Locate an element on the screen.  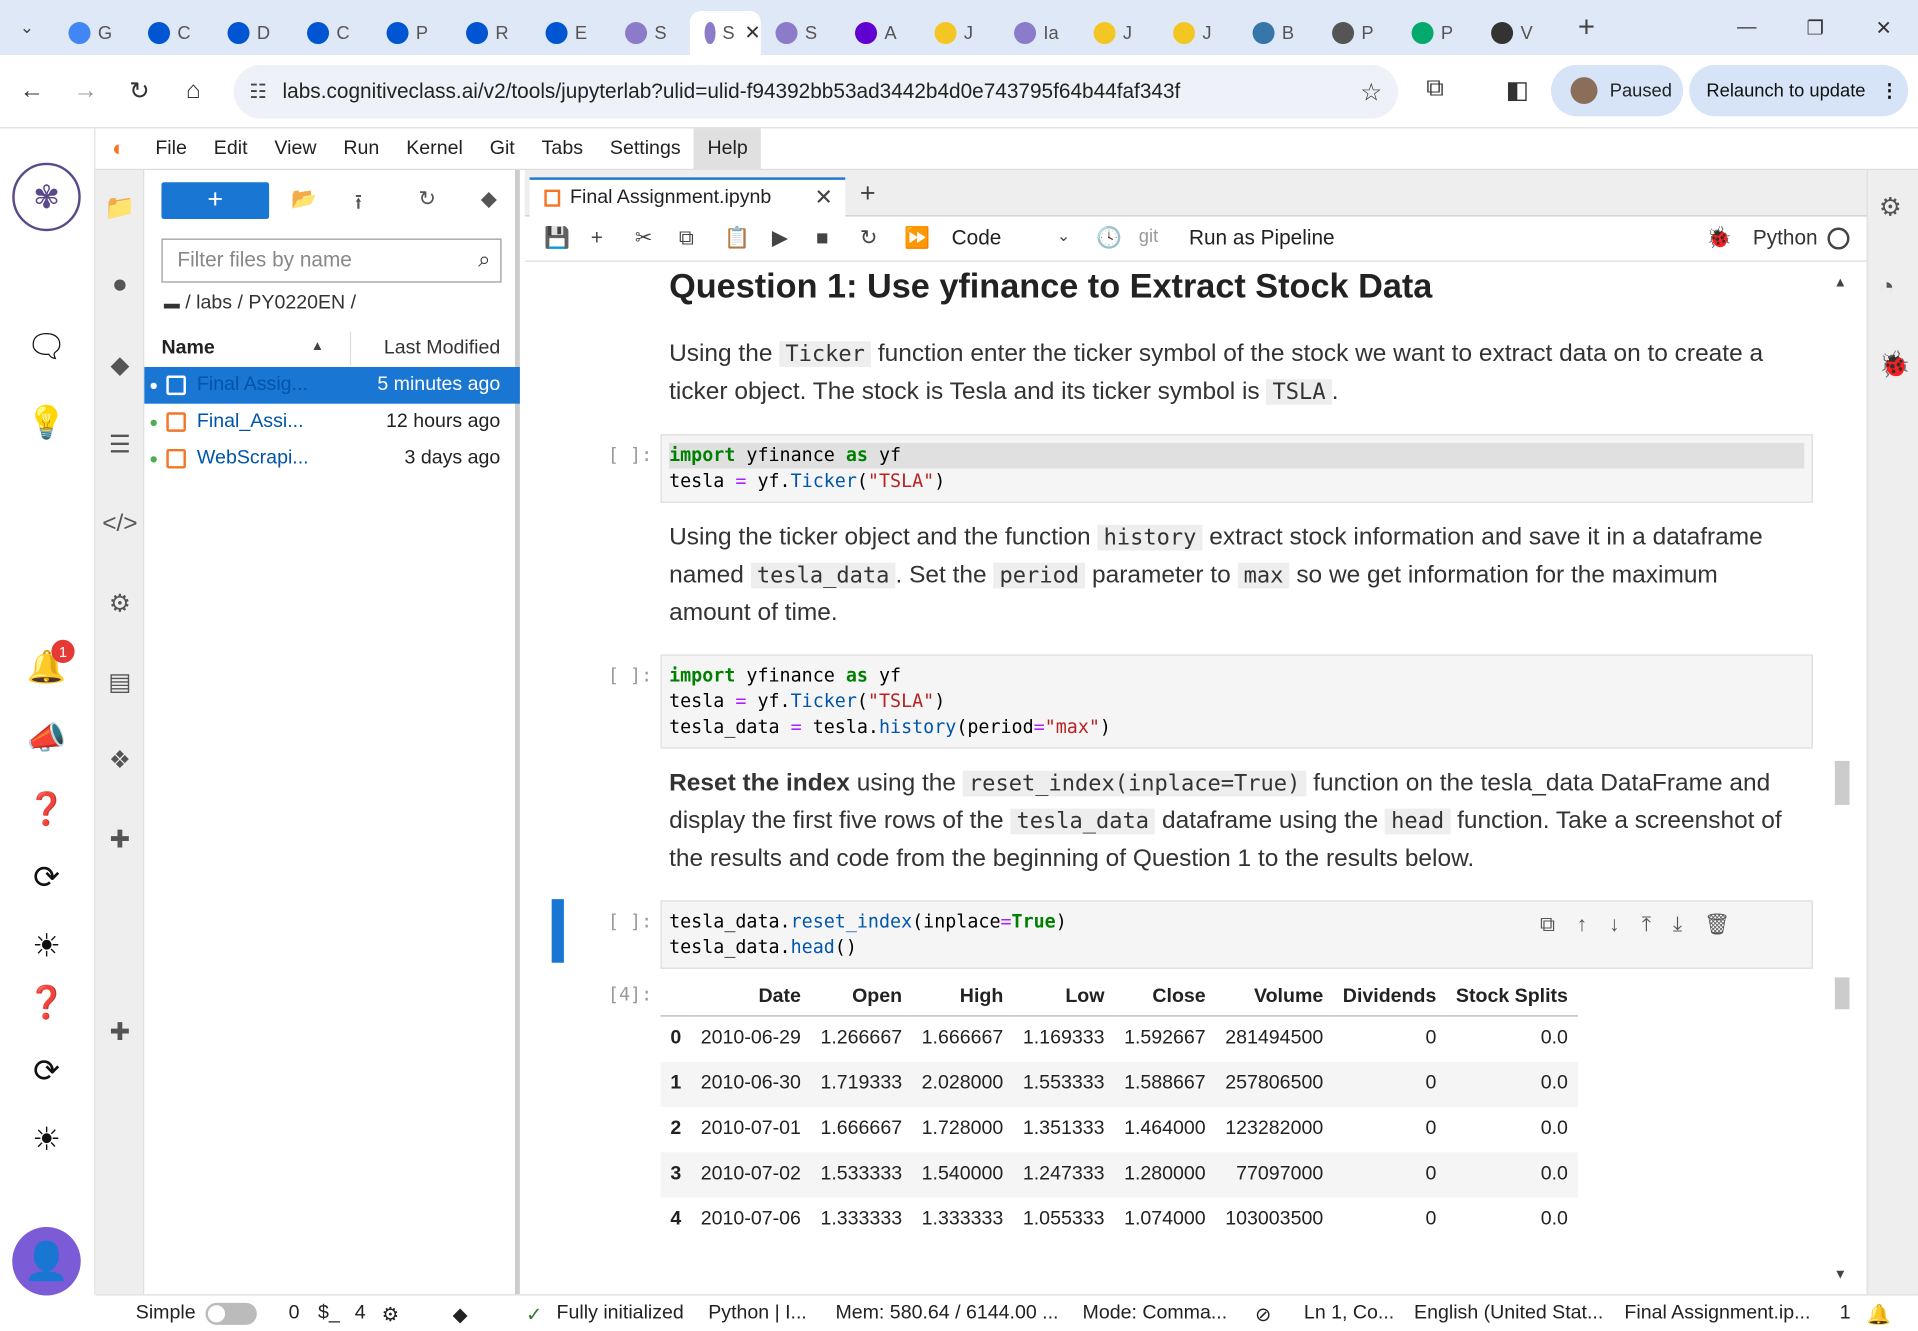
user-avatar-icon: 👤 is located at coordinates (46, 1261).